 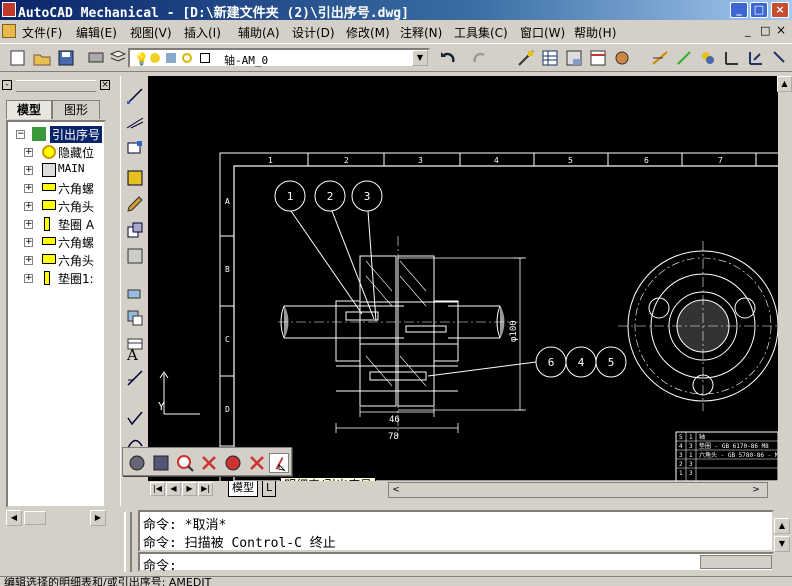 What do you see at coordinates (756, 58) in the screenshot?
I see `datum-icon` at bounding box center [756, 58].